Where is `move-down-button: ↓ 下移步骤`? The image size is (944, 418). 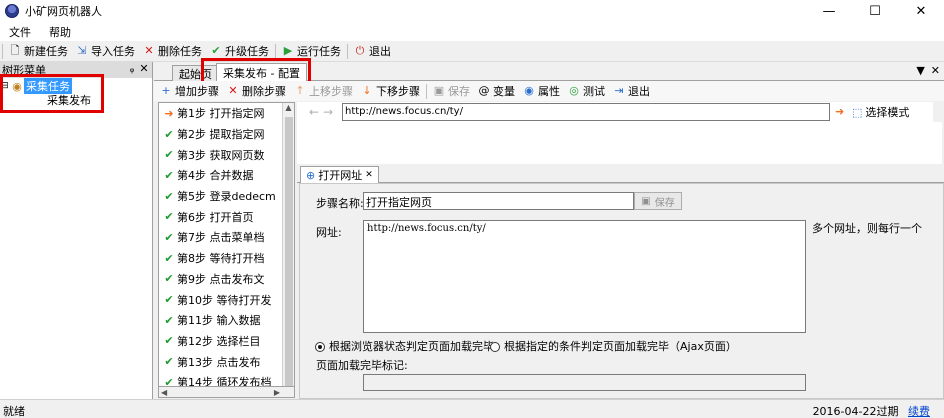 move-down-button: ↓ 下移步骤 is located at coordinates (390, 91).